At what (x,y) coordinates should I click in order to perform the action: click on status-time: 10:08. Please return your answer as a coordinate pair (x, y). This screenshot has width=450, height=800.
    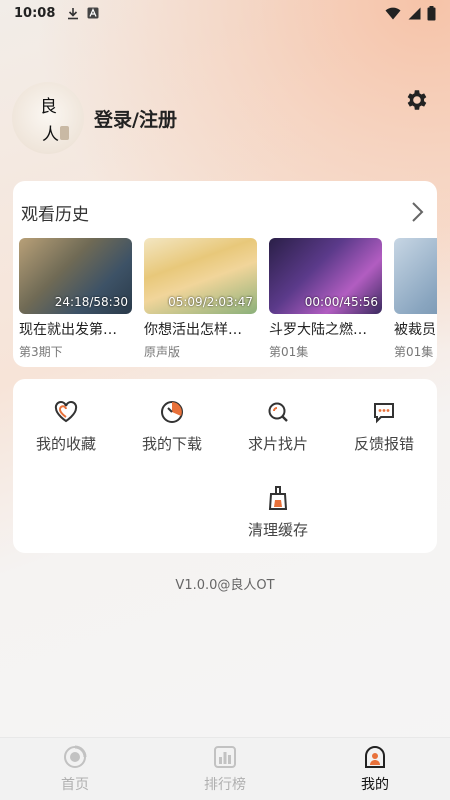
    Looking at the image, I should click on (35, 13).